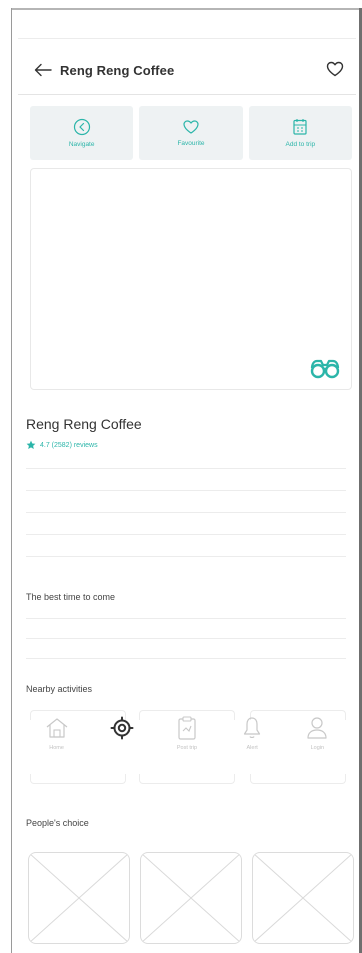 The image size is (362, 953). Describe the element at coordinates (81, 127) in the screenshot. I see `navigate-icon` at that location.